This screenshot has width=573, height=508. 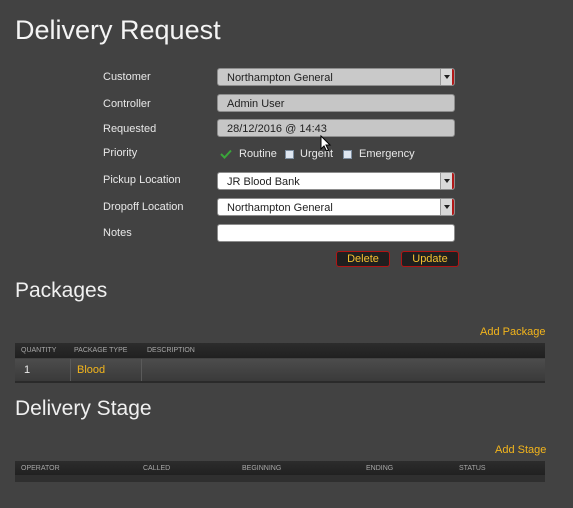 I want to click on stages-table-header: OPERATOR CALLED BEGINNING ENDING STATUS, so click(x=280, y=468).